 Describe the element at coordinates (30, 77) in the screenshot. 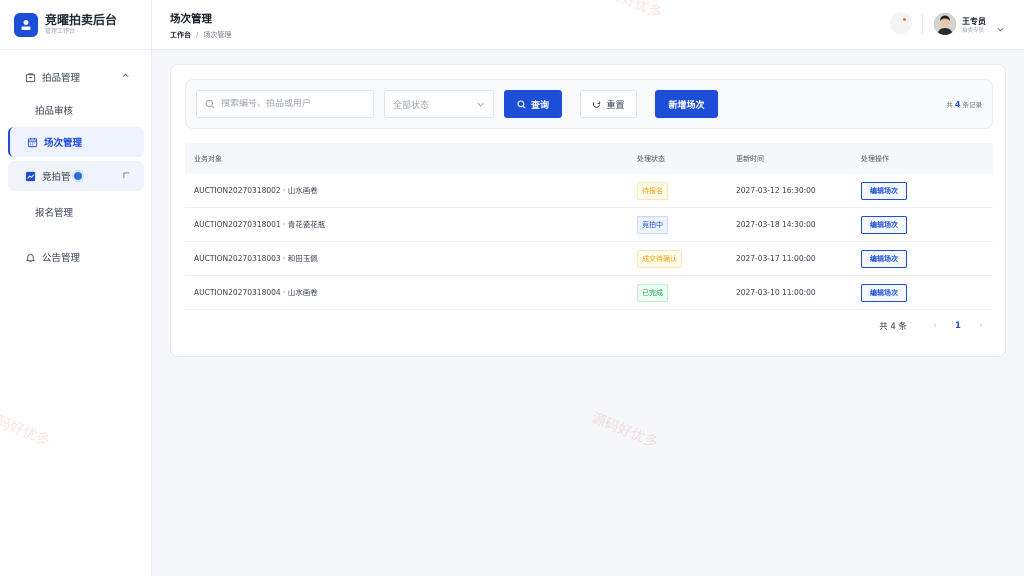

I see `box-icon` at that location.